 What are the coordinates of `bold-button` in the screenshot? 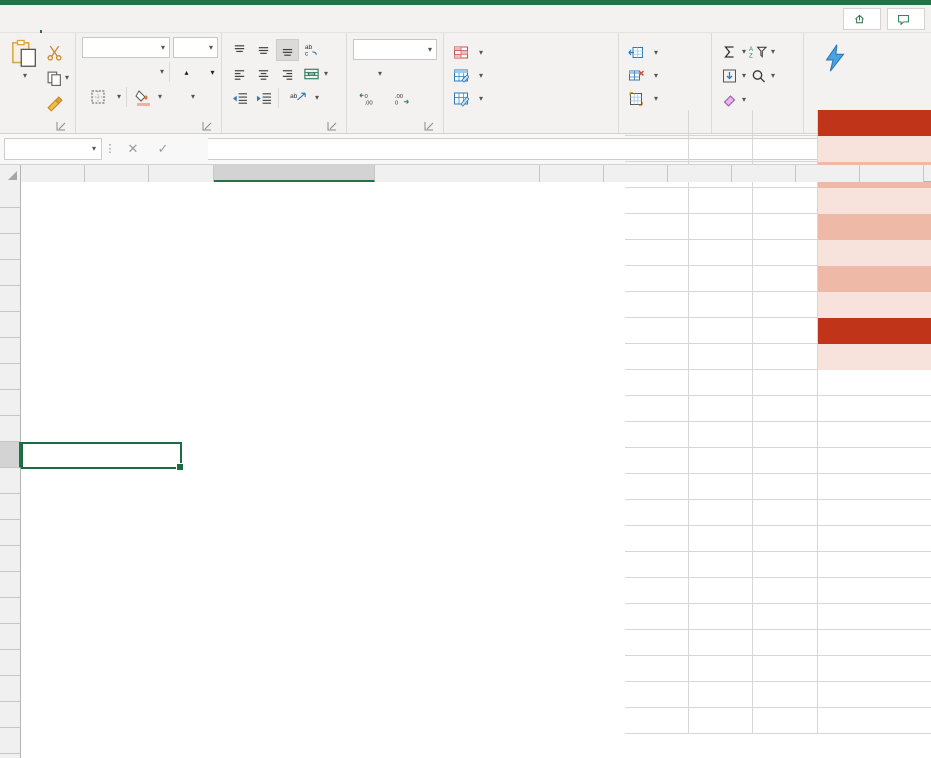 It's located at (93, 72).